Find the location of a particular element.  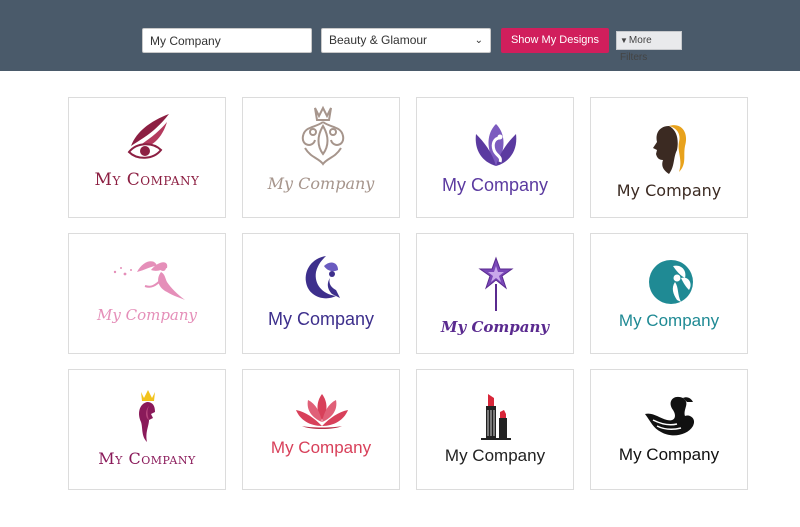

swan-icon is located at coordinates (670, 416).